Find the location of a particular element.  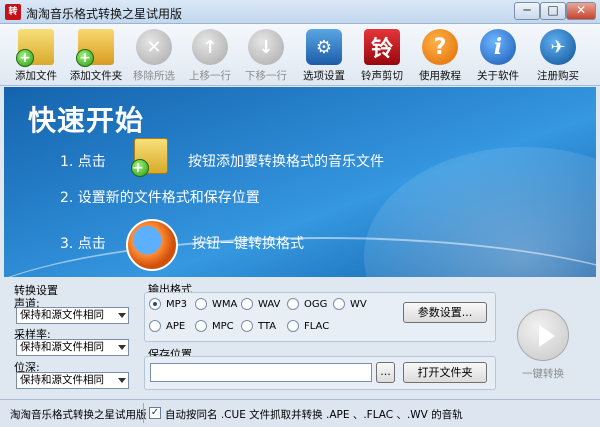

help-icon: ? is located at coordinates (440, 47).